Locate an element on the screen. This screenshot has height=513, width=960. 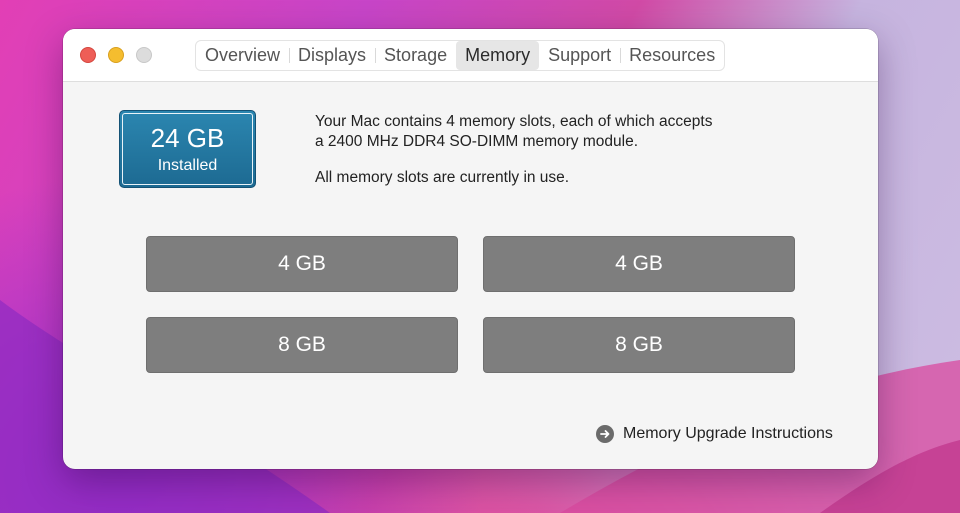
tab-support: Support is located at coordinates (579, 55).